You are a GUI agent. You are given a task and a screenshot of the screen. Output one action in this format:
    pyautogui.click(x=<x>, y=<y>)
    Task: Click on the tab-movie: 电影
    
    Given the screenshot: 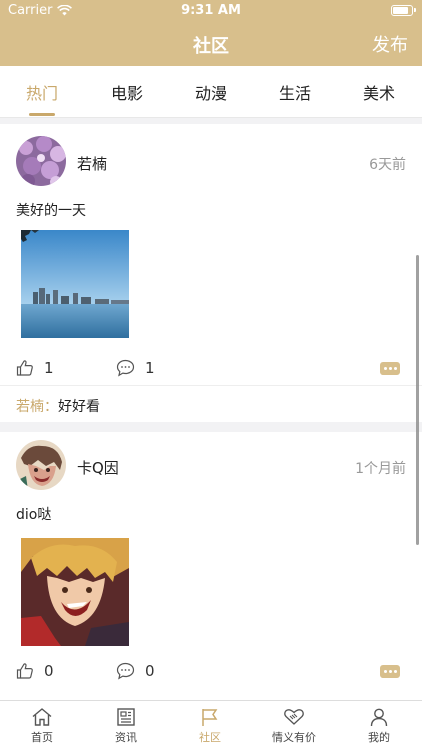 What is the action you would take?
    pyautogui.click(x=127, y=92)
    